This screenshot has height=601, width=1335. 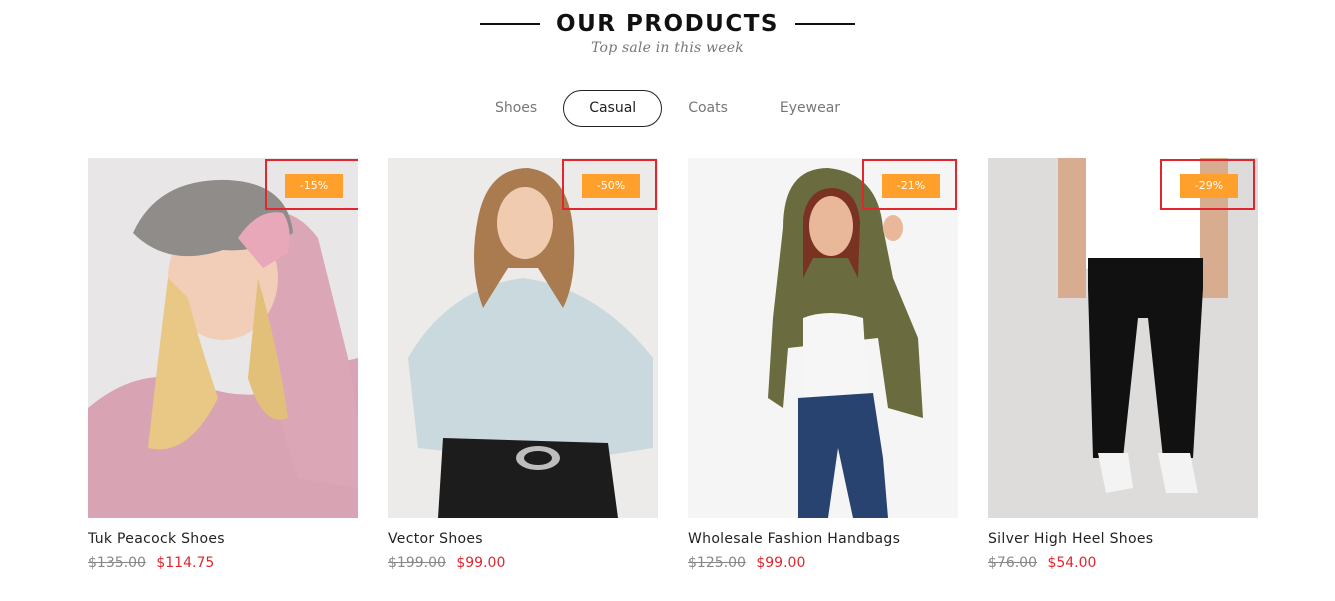 What do you see at coordinates (613, 108) in the screenshot?
I see `tab-casual: Casual` at bounding box center [613, 108].